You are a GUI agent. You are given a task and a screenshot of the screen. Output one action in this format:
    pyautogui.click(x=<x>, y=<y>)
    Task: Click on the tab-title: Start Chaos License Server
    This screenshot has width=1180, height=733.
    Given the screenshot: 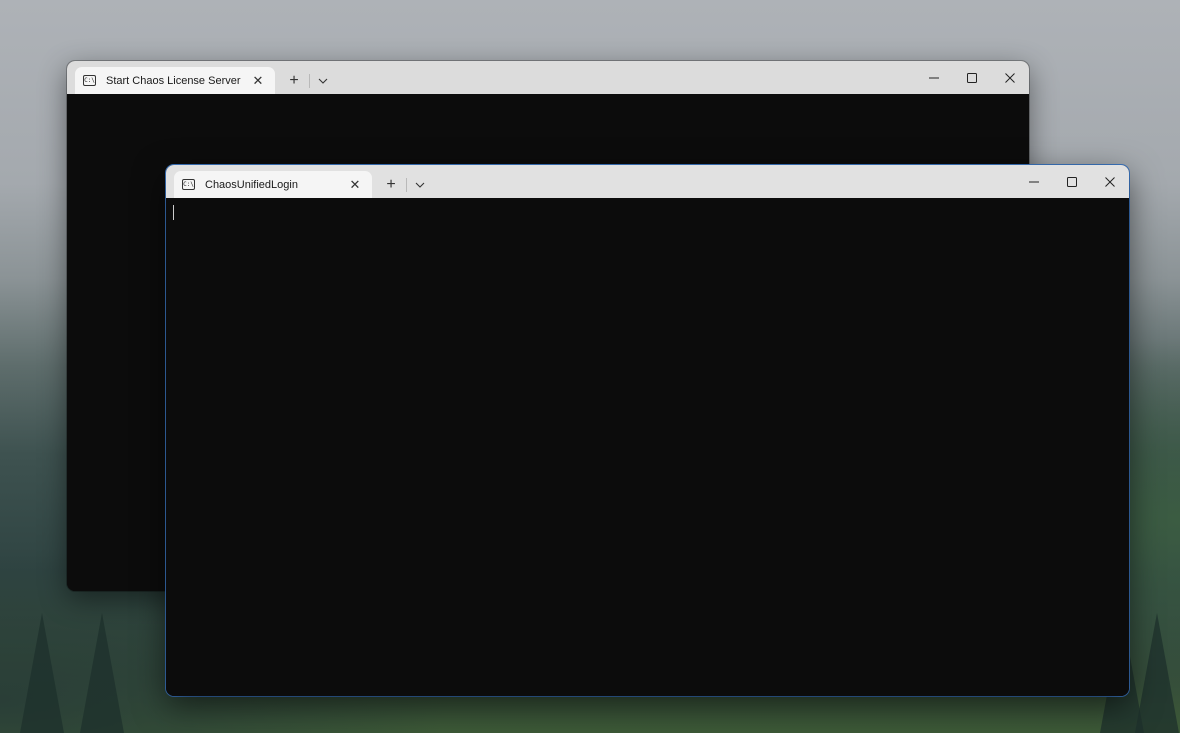 What is the action you would take?
    pyautogui.click(x=173, y=80)
    